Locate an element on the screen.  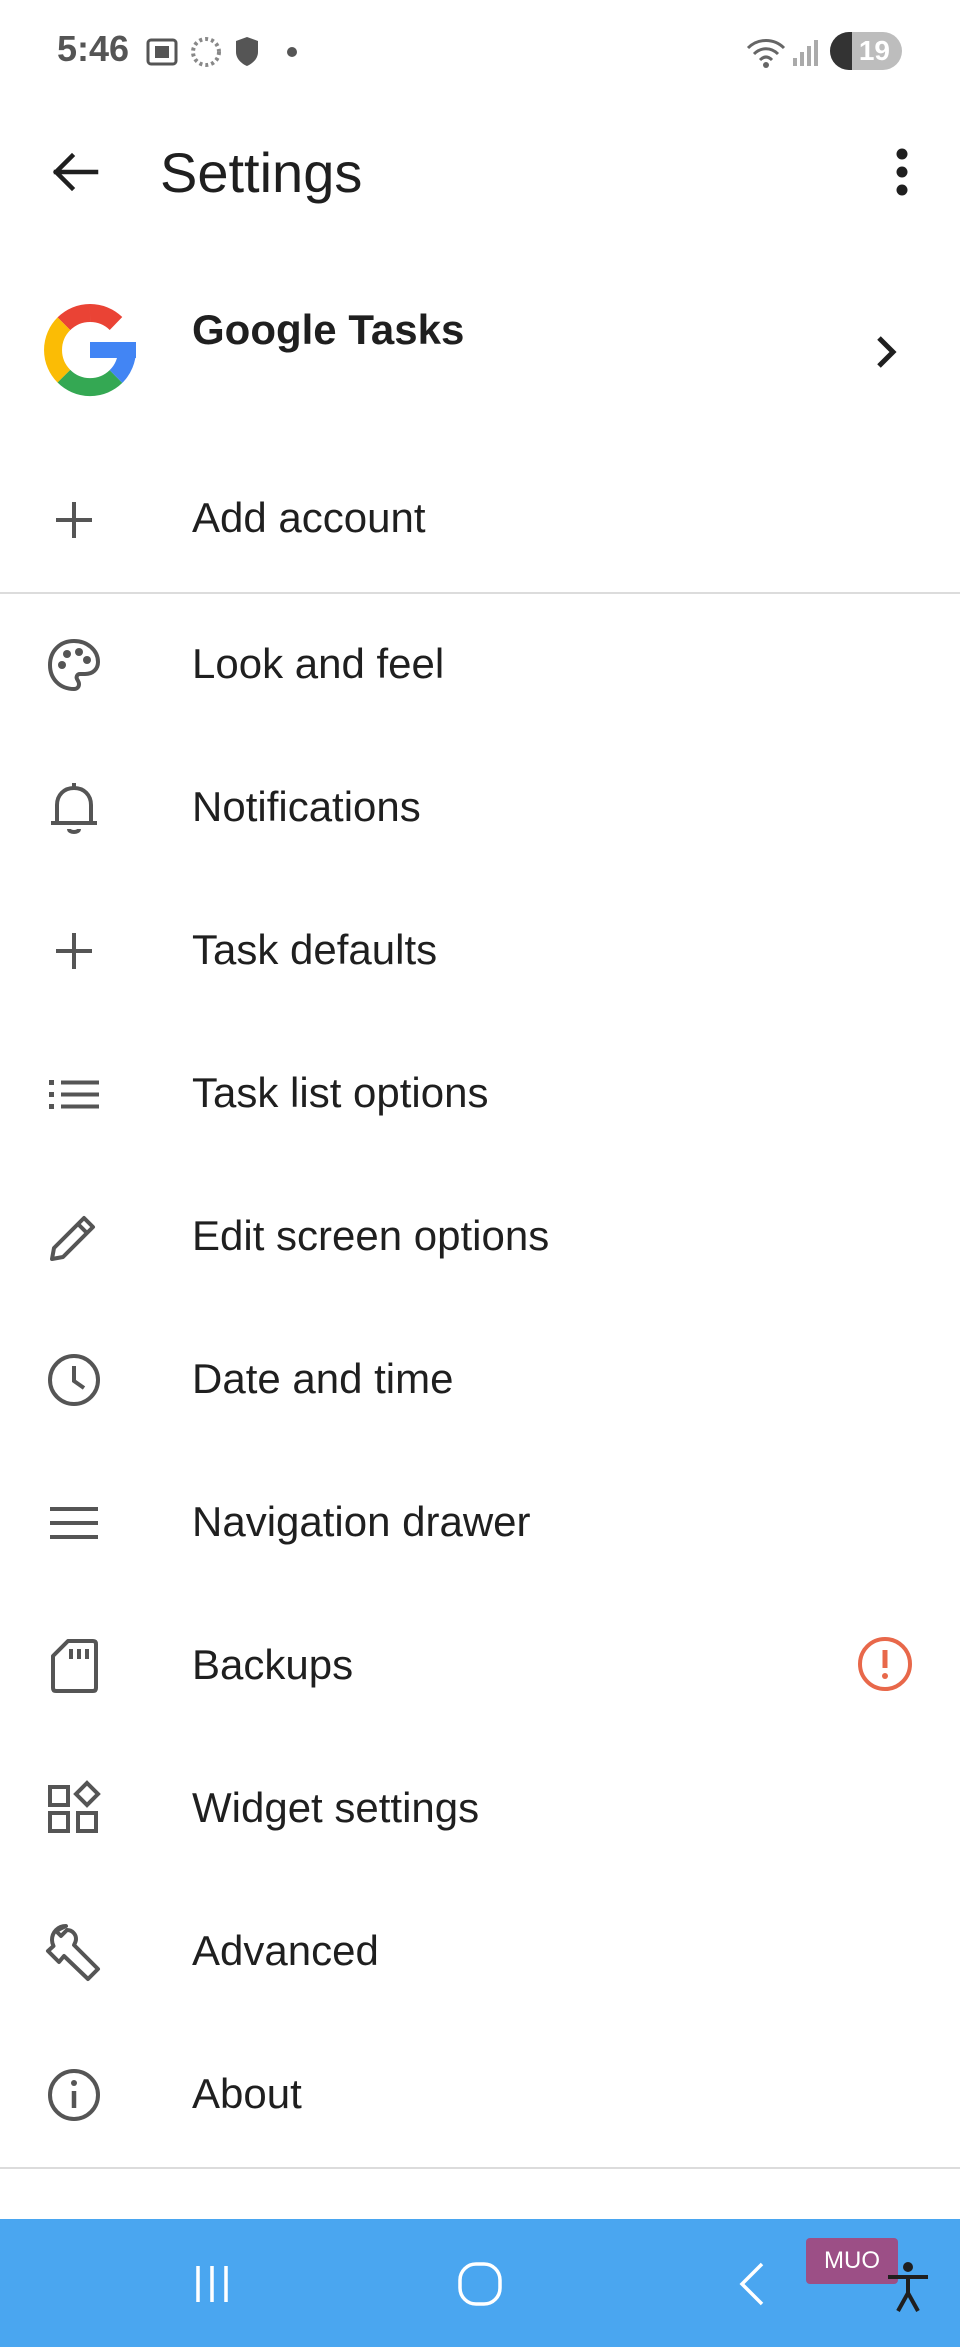
google-logo-icon is located at coordinates (90, 350).